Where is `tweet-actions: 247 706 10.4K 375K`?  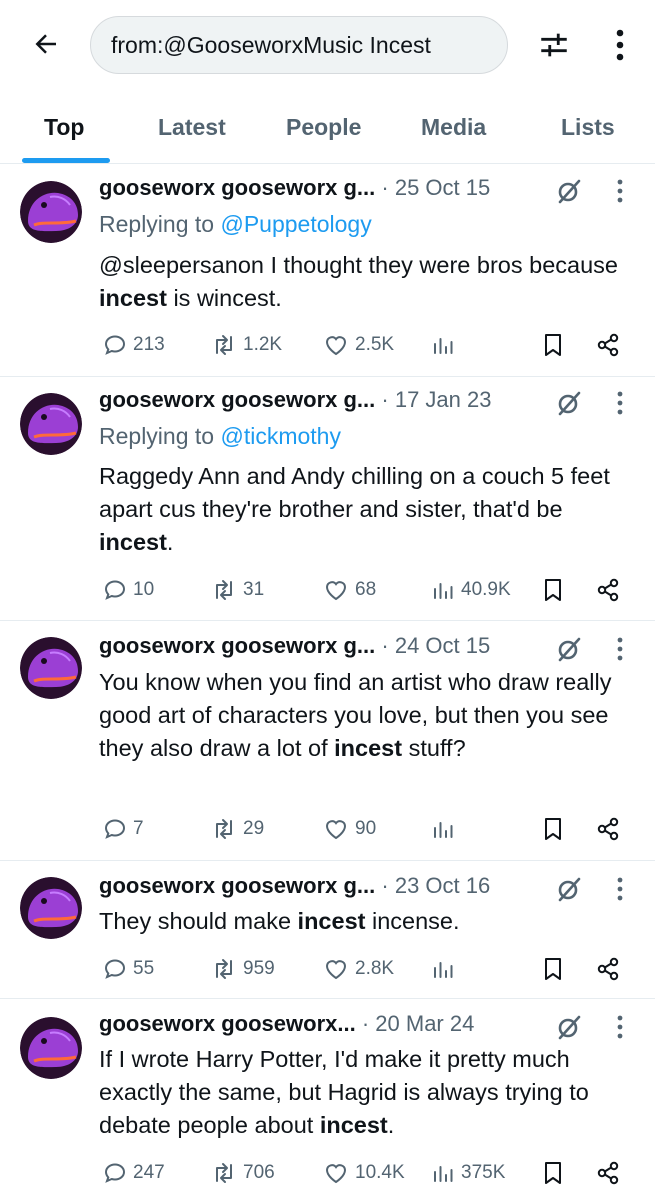
tweet-actions: 247 706 10.4K 375K is located at coordinates (369, 1173).